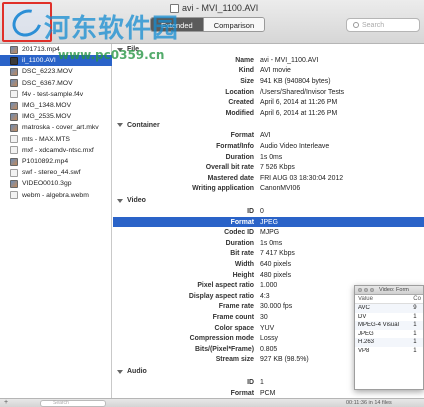 The image size is (424, 407). I want to click on property-value: YUV, so click(267, 328).